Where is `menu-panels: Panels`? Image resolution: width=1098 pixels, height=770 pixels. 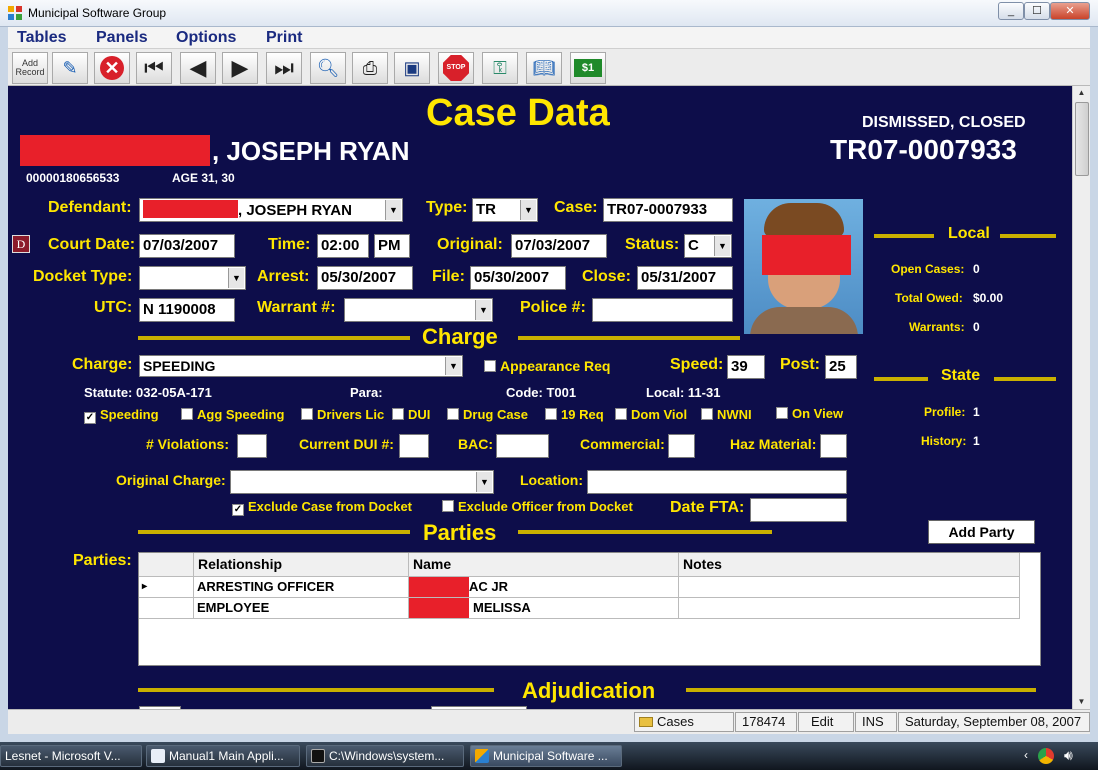
menu-panels: Panels is located at coordinates (122, 38).